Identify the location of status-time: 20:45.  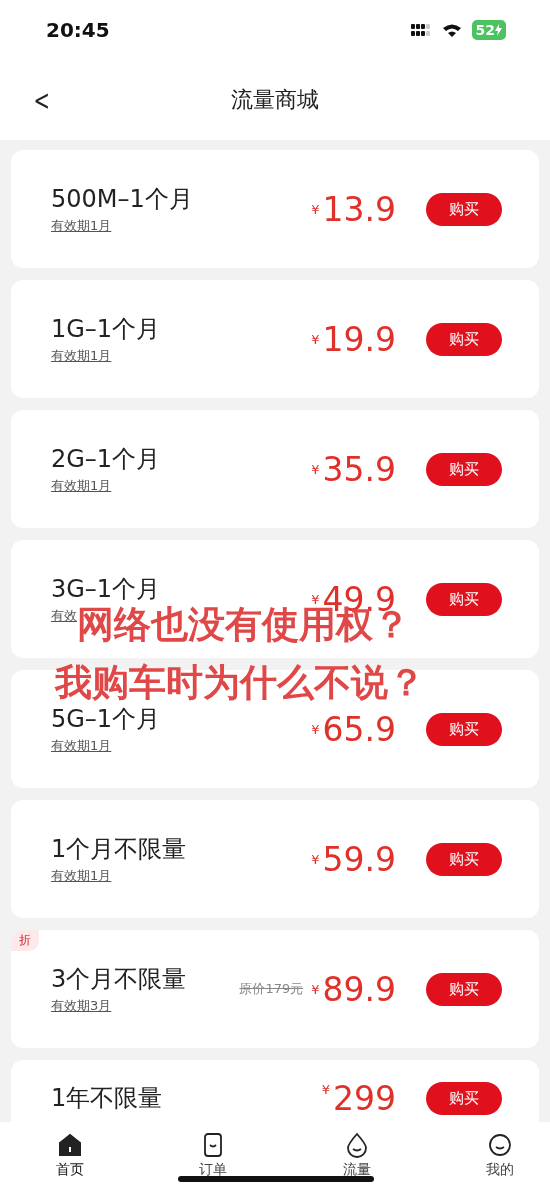
(78, 30).